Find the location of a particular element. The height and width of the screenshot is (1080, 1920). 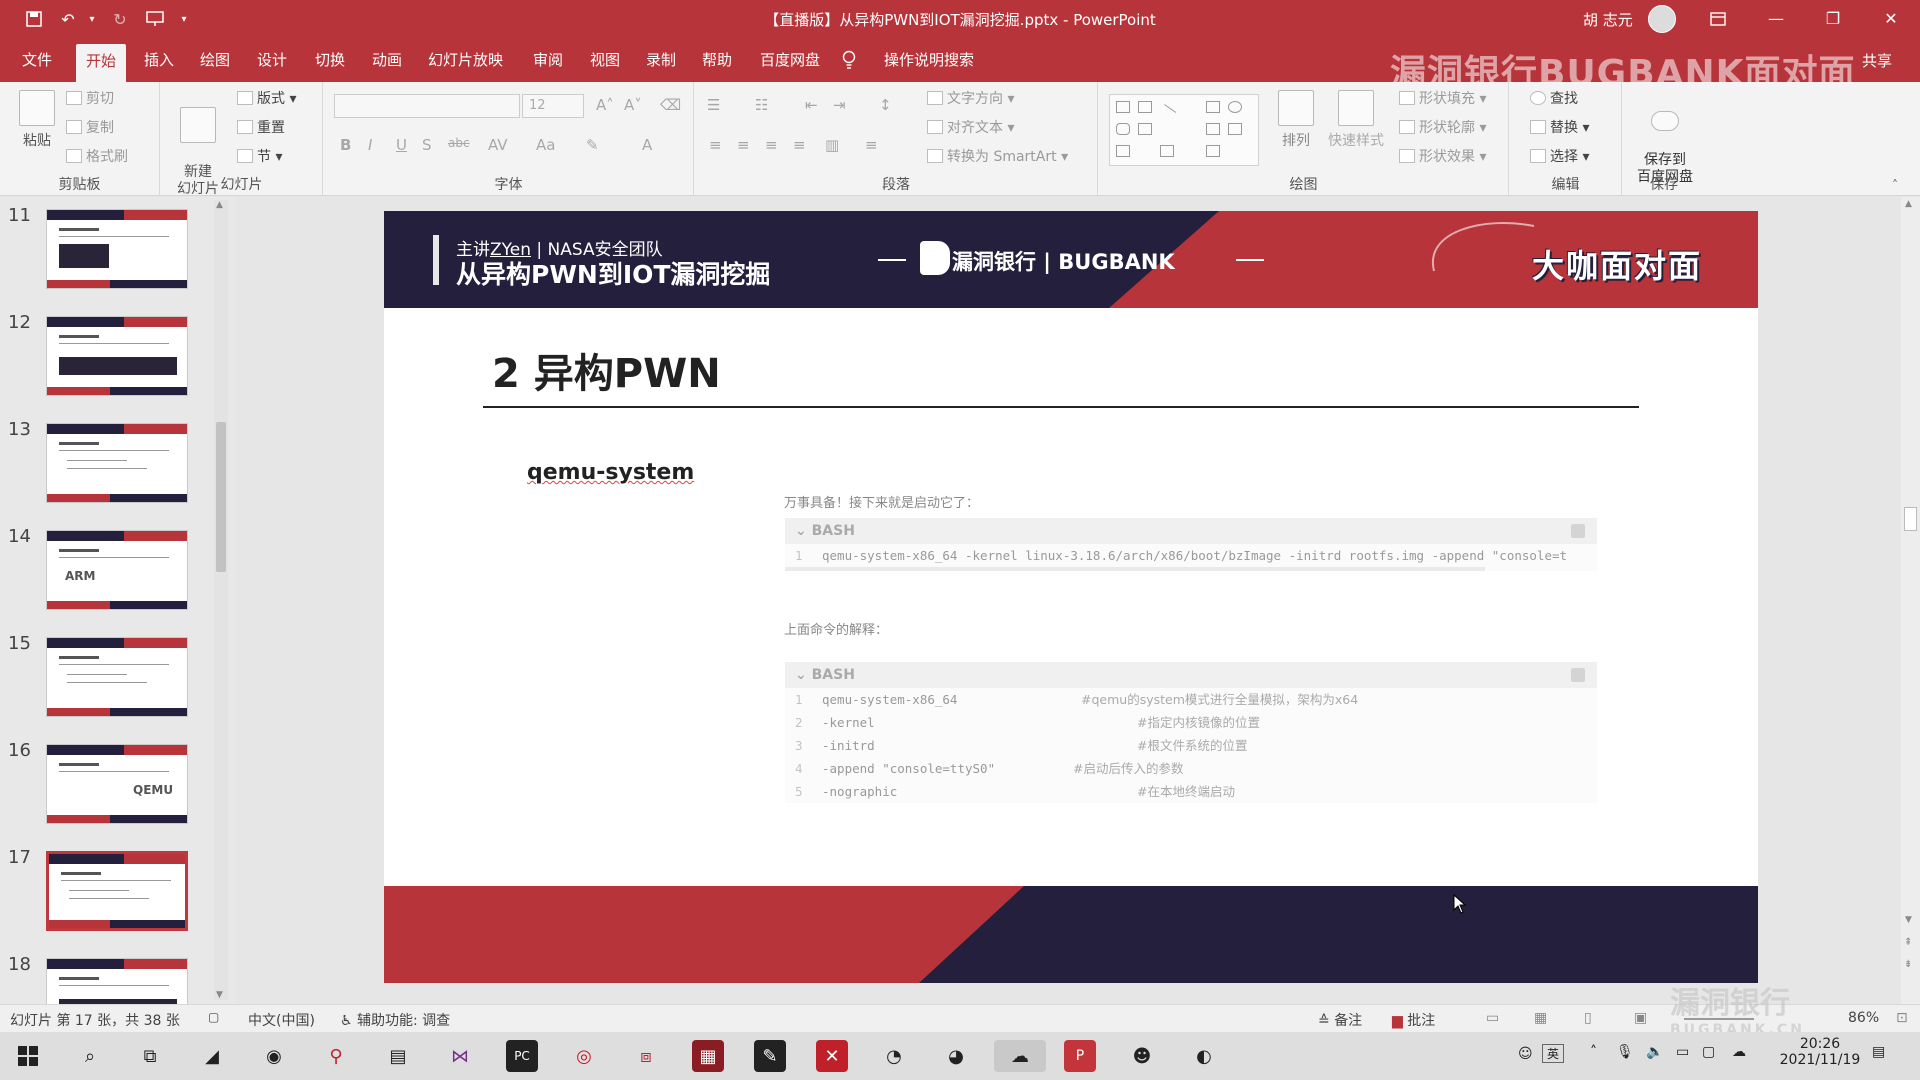

notification-center-icon: ▤ is located at coordinates (1878, 1052).